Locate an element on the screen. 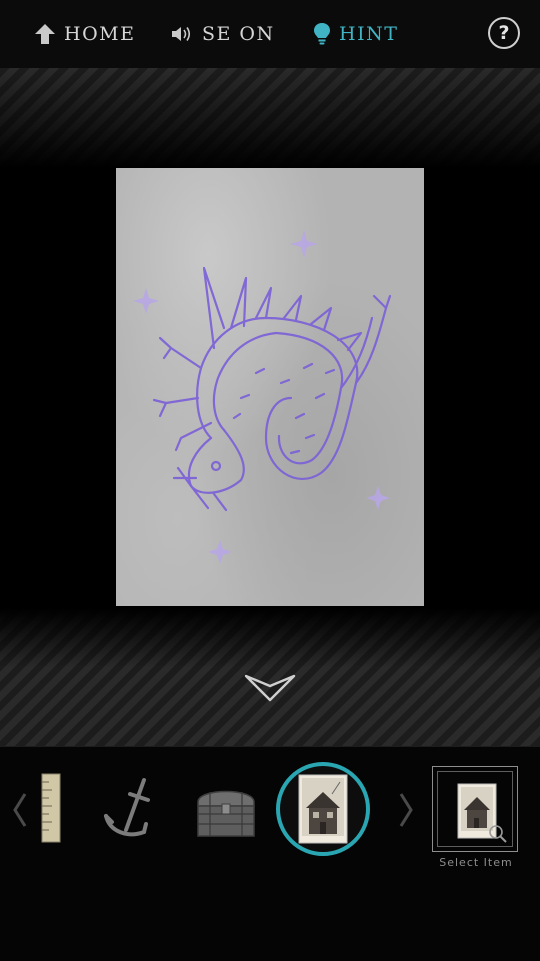 The width and height of the screenshot is (540, 961). help-button: ? is located at coordinates (504, 33).